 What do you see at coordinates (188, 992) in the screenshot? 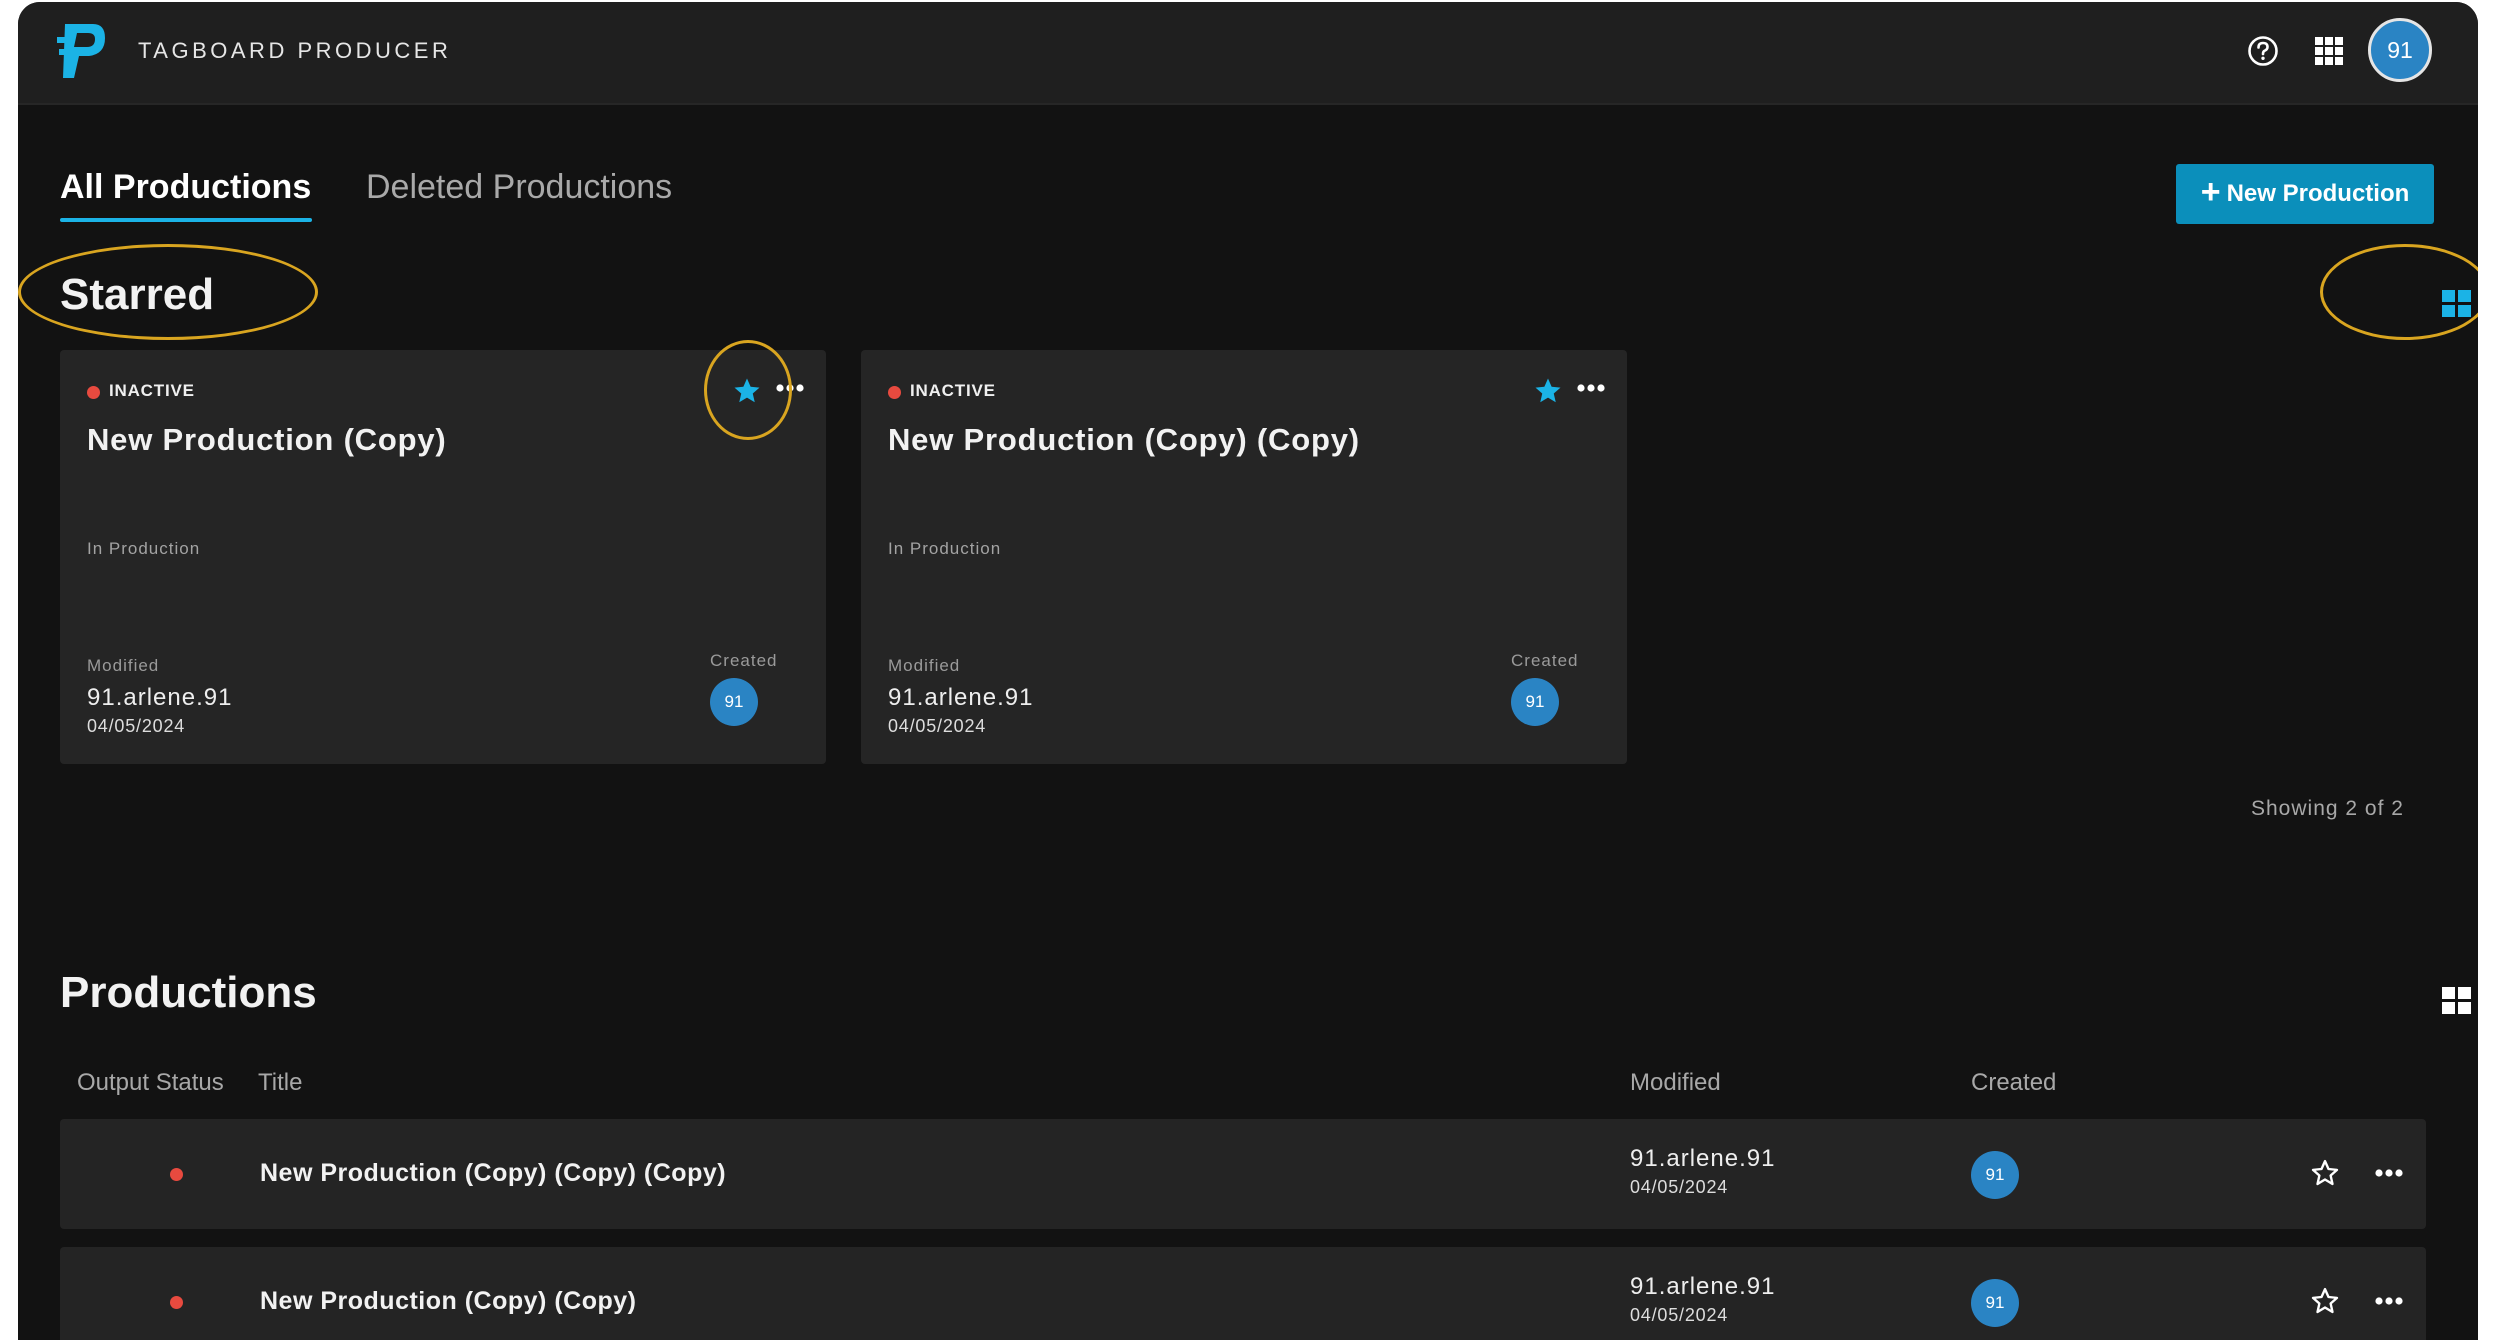
I see `productions-section-title: Productions` at bounding box center [188, 992].